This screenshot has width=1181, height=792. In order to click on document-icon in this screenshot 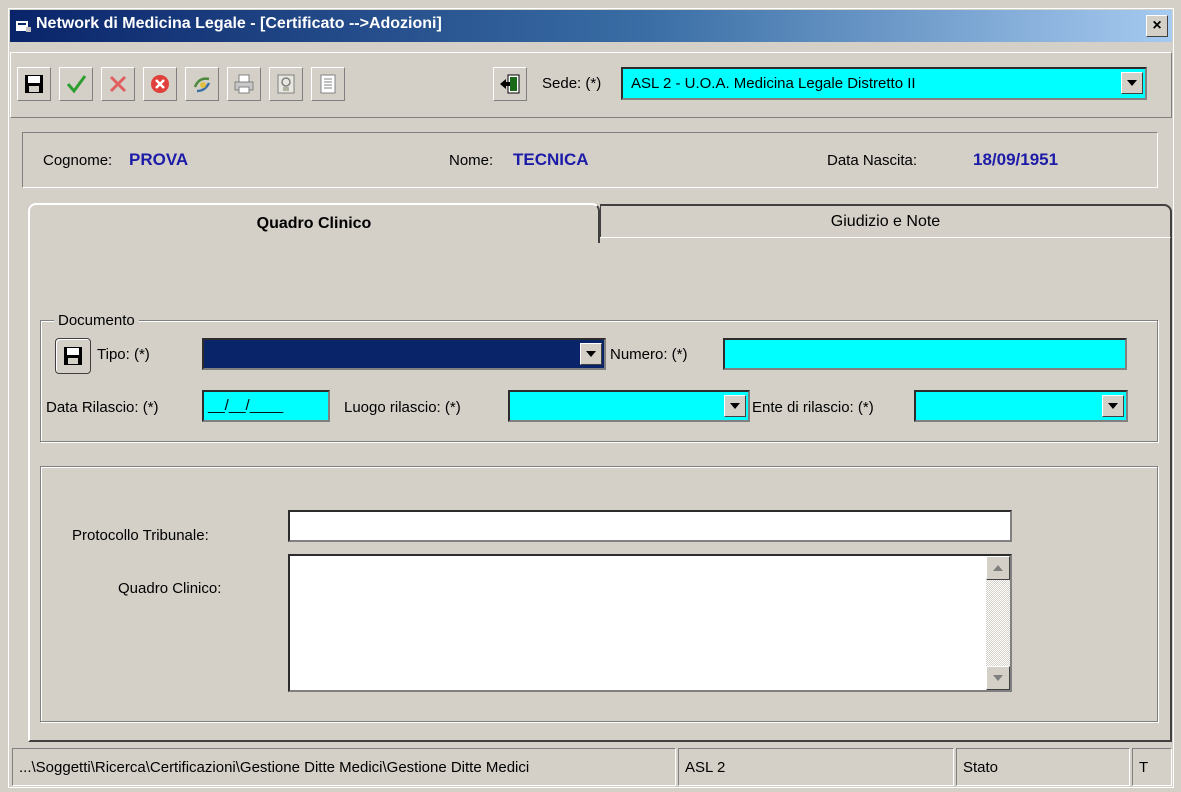, I will do `click(328, 84)`.